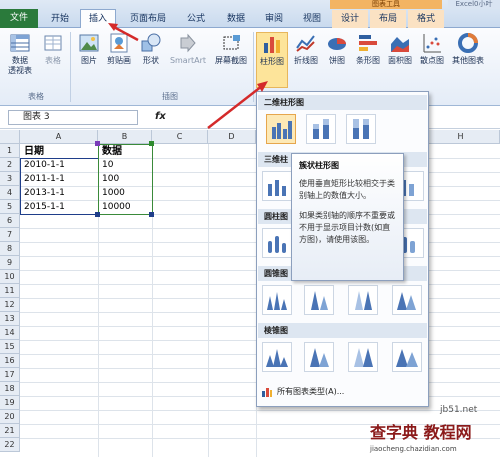 The image size is (500, 457). What do you see at coordinates (125, 33) in the screenshot?
I see `arrow-to-insert-tab` at bounding box center [125, 33].